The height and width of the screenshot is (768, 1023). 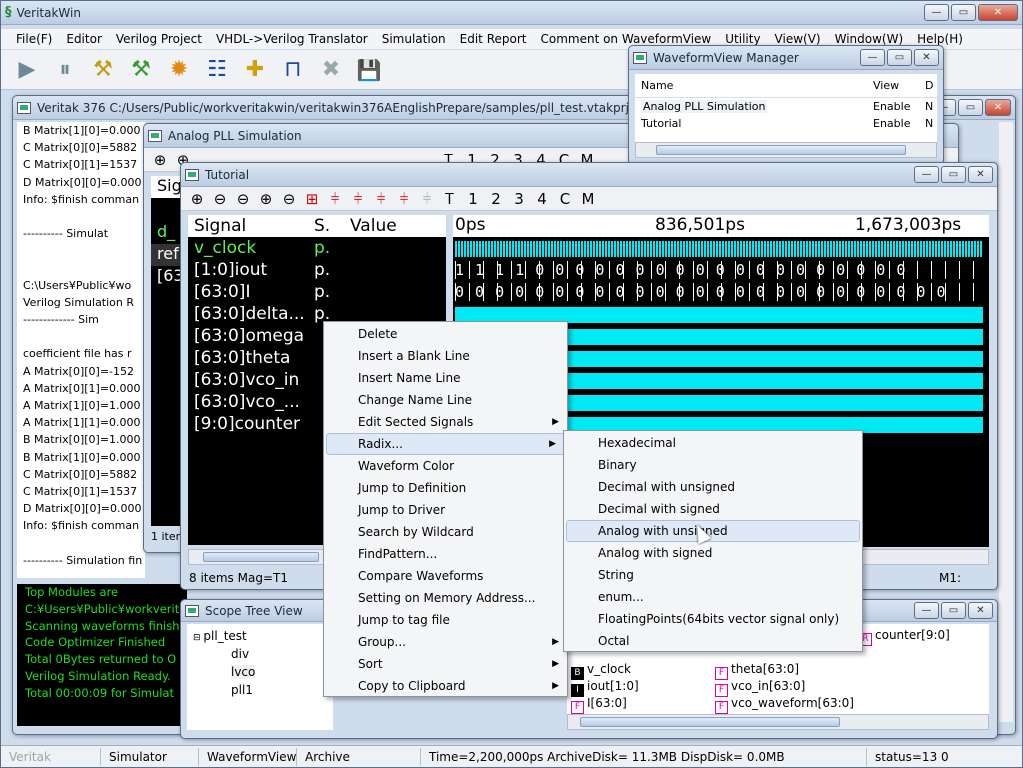 I want to click on radix-option-hexadecimal: Hexadecimal, so click(x=713, y=443).